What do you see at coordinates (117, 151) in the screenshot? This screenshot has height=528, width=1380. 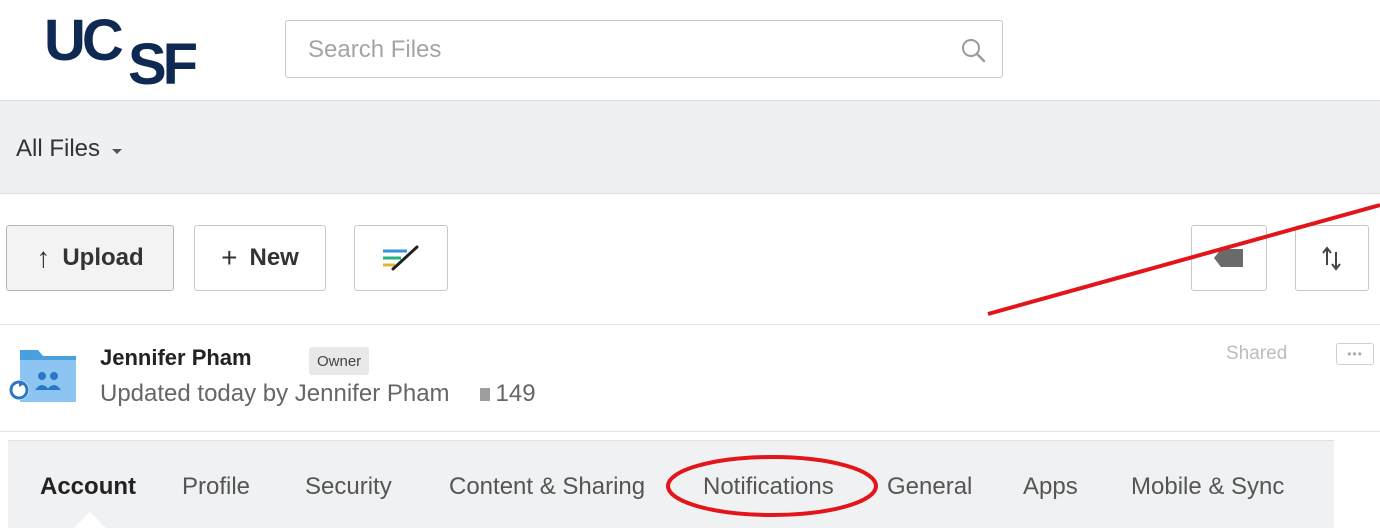 I see `caret-down-icon` at bounding box center [117, 151].